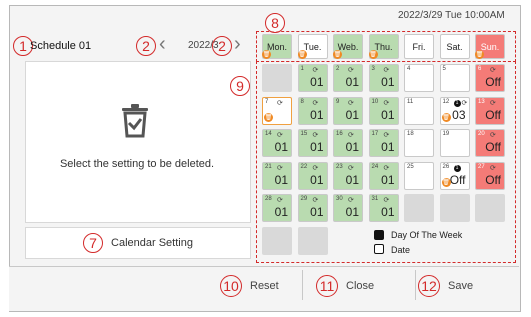 This screenshot has height=317, width=531. What do you see at coordinates (444, 69) in the screenshot?
I see `day-number: 5` at bounding box center [444, 69].